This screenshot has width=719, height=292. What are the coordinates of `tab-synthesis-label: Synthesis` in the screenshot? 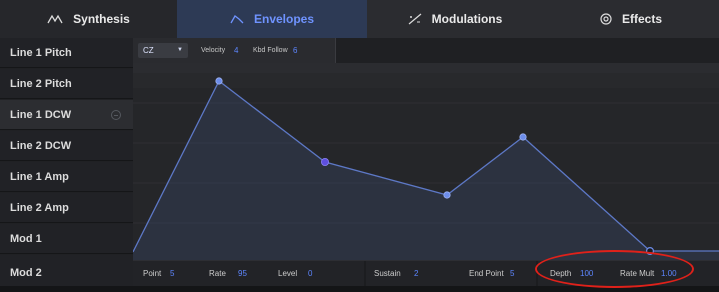 It's located at (101, 19).